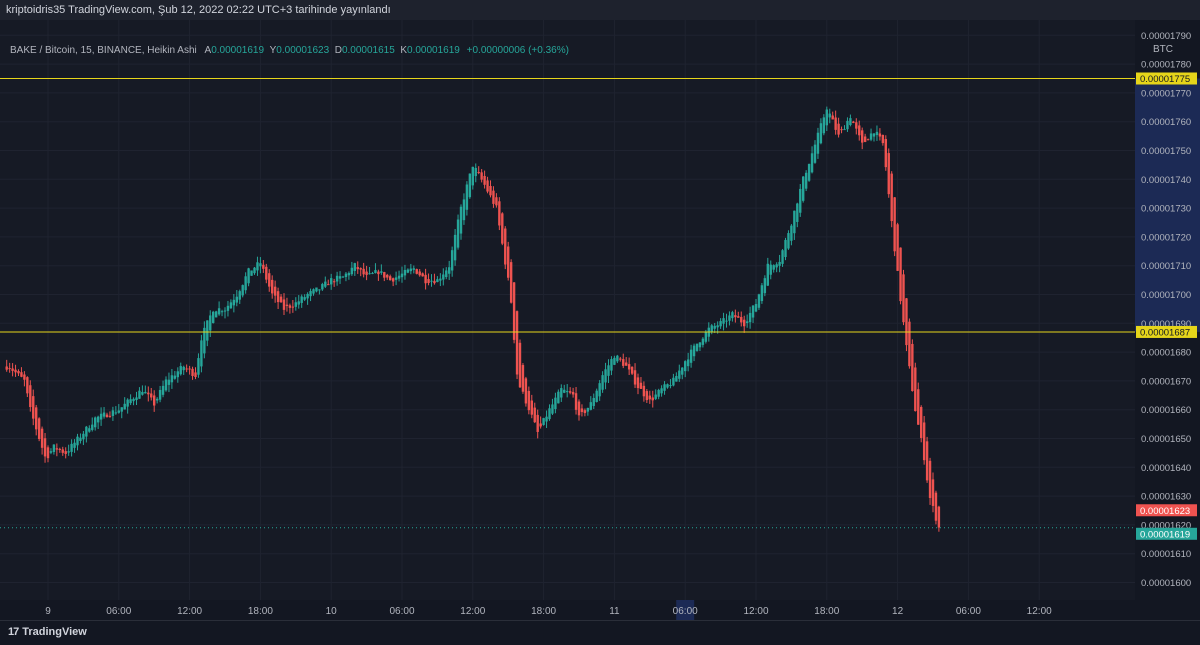 The height and width of the screenshot is (645, 1200). I want to click on y-tick-label: 0.00001790, so click(1166, 36).